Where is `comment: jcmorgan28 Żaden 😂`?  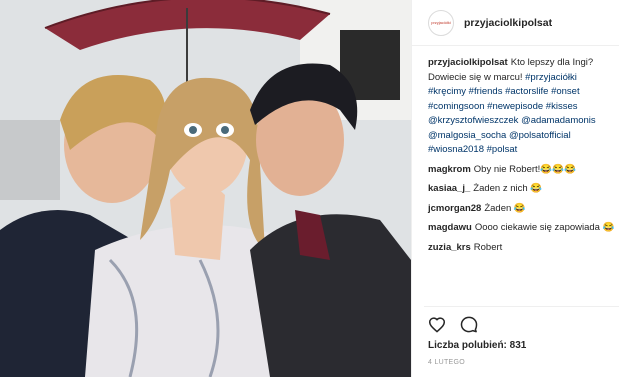
comment: jcmorgan28 Żaden 😂 is located at coordinates (518, 209).